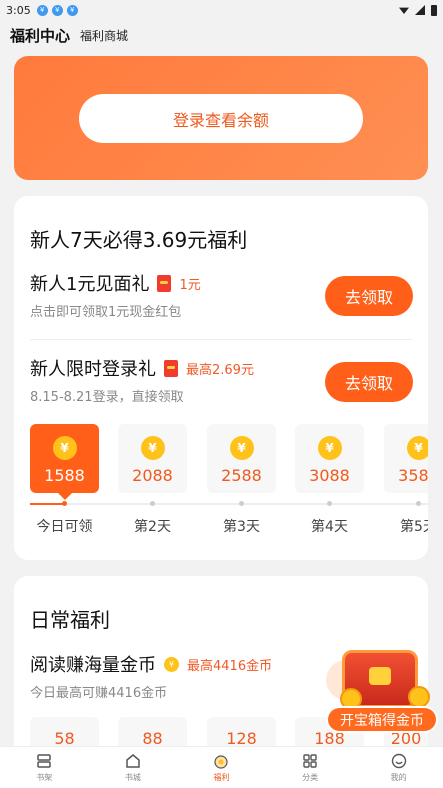 This screenshot has width=443, height=788. I want to click on read-row: 阅读赚海量金币 ¥ 最高4416金币, so click(151, 664).